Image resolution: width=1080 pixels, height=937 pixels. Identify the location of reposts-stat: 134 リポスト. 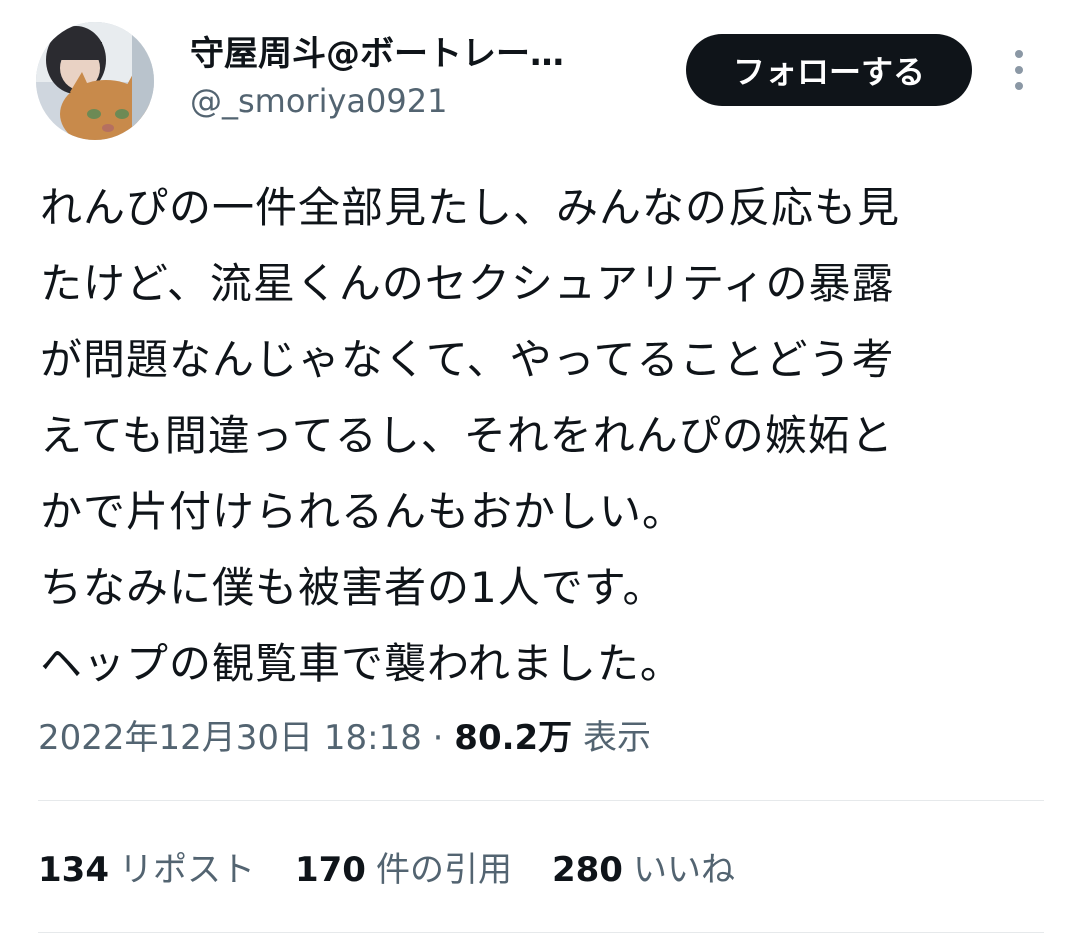
(146, 870).